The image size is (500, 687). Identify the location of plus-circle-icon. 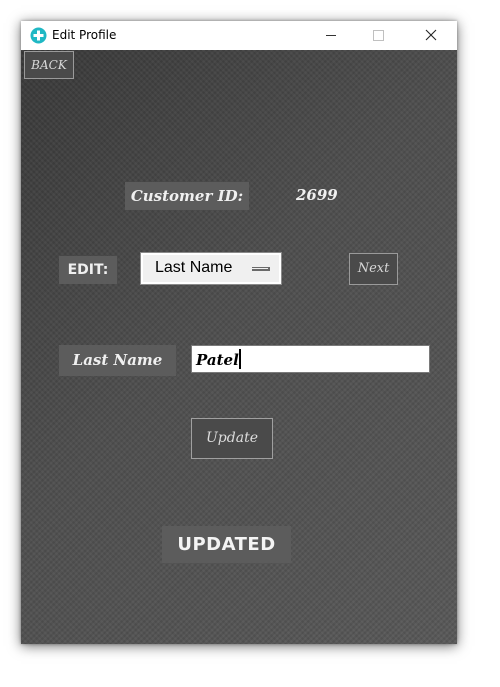
(38, 35).